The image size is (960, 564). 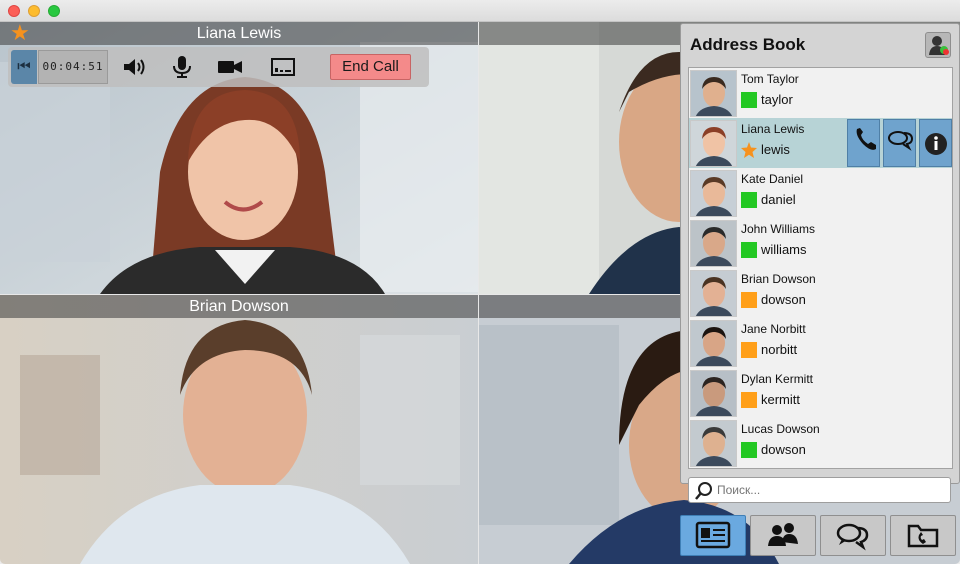 What do you see at coordinates (182, 67) in the screenshot?
I see `microphone-icon` at bounding box center [182, 67].